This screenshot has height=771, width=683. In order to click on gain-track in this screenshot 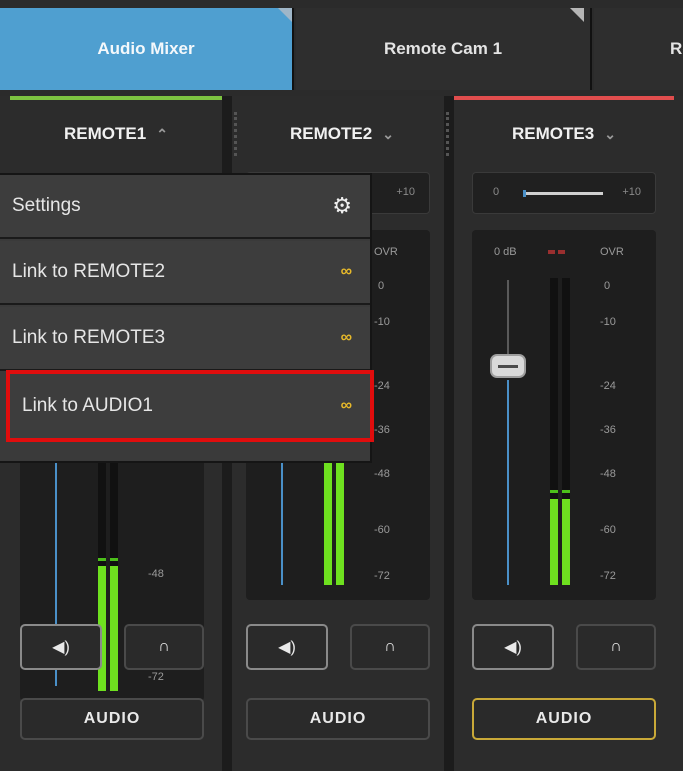, I will do `click(563, 193)`.